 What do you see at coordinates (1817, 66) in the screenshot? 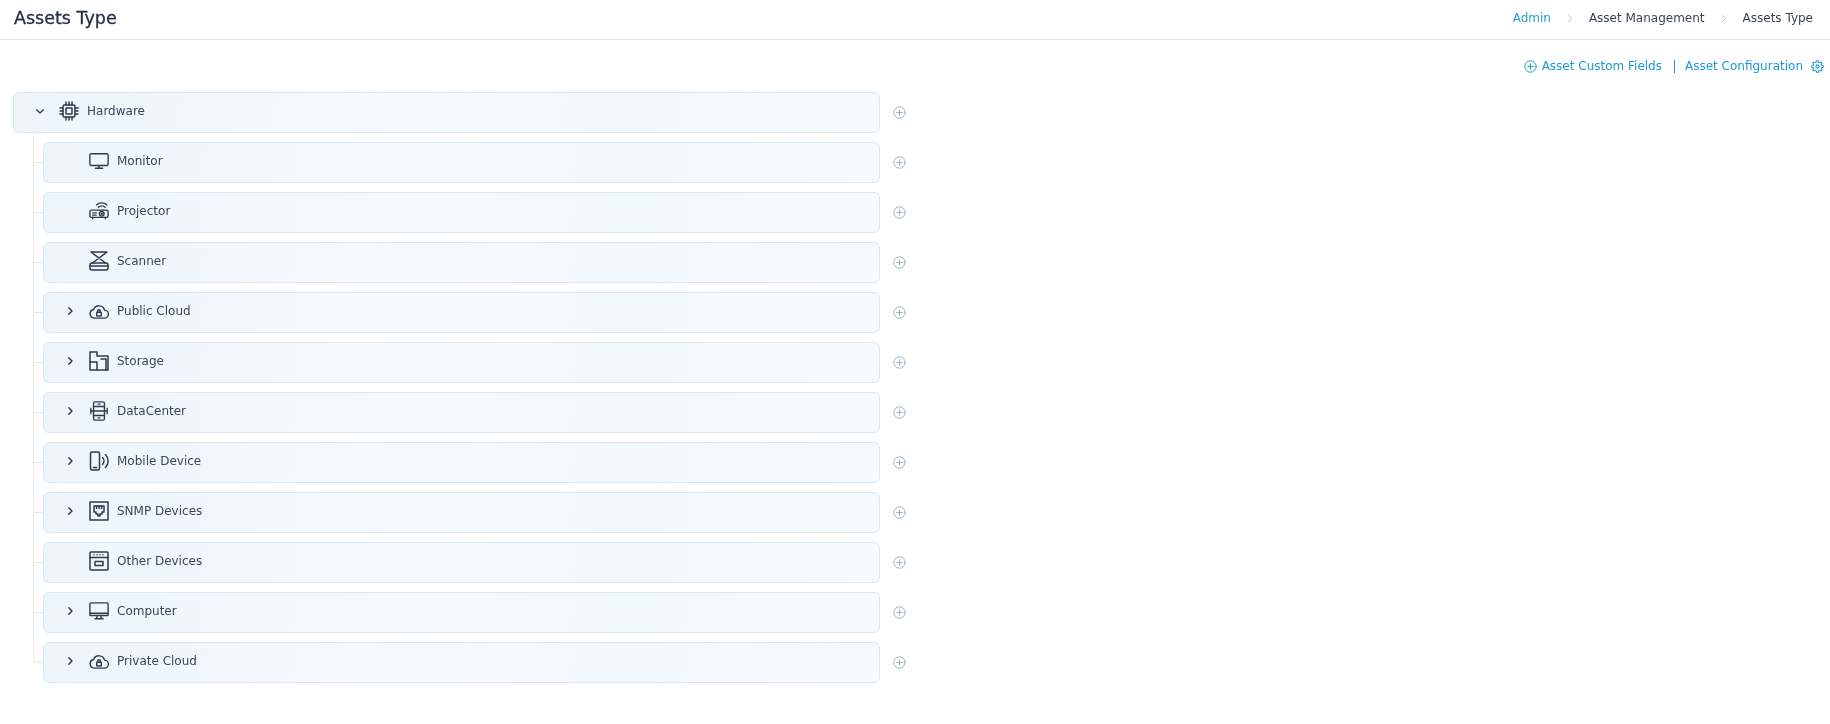
I see `settings-icon` at bounding box center [1817, 66].